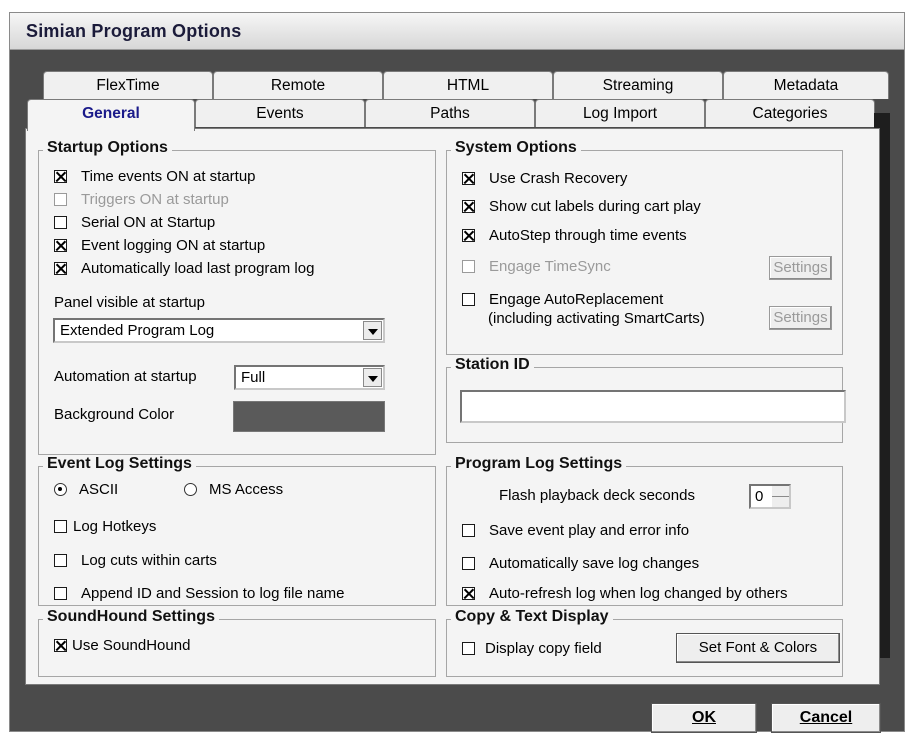 Image resolution: width=905 pixels, height=733 pixels. I want to click on event-logging-option: Event logging ON at startup, so click(159, 245).